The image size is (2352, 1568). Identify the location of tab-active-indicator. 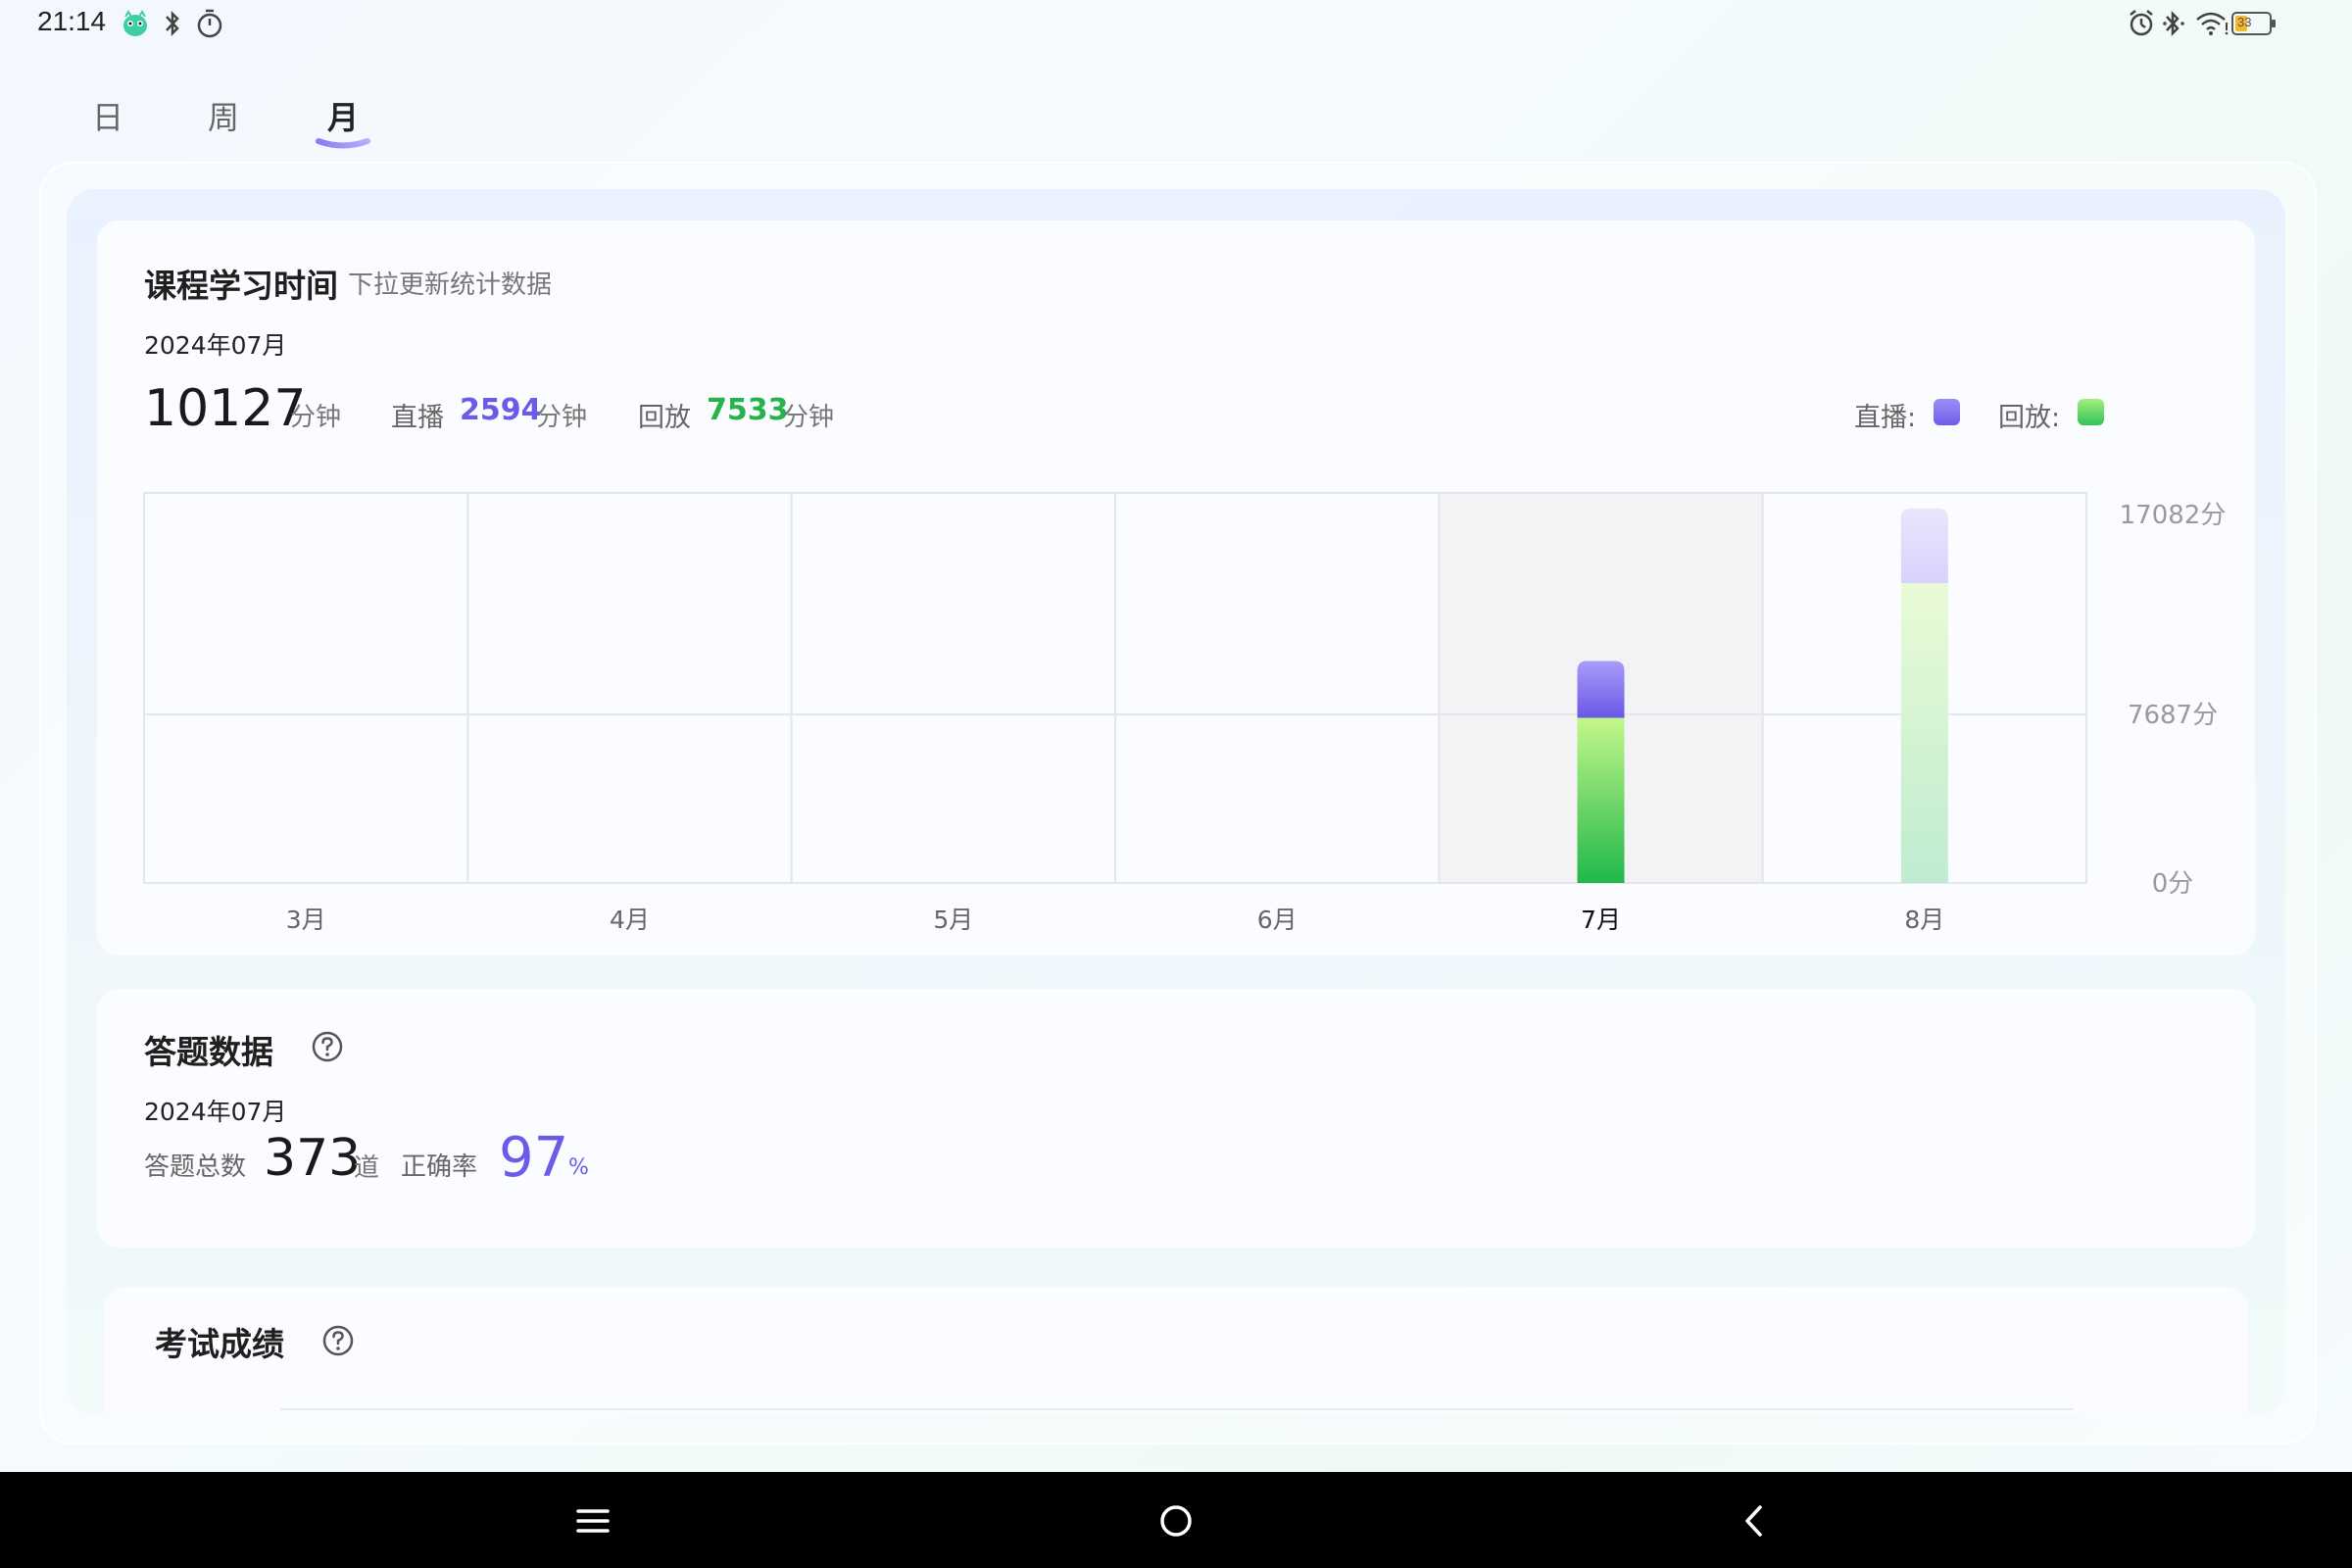
(343, 143).